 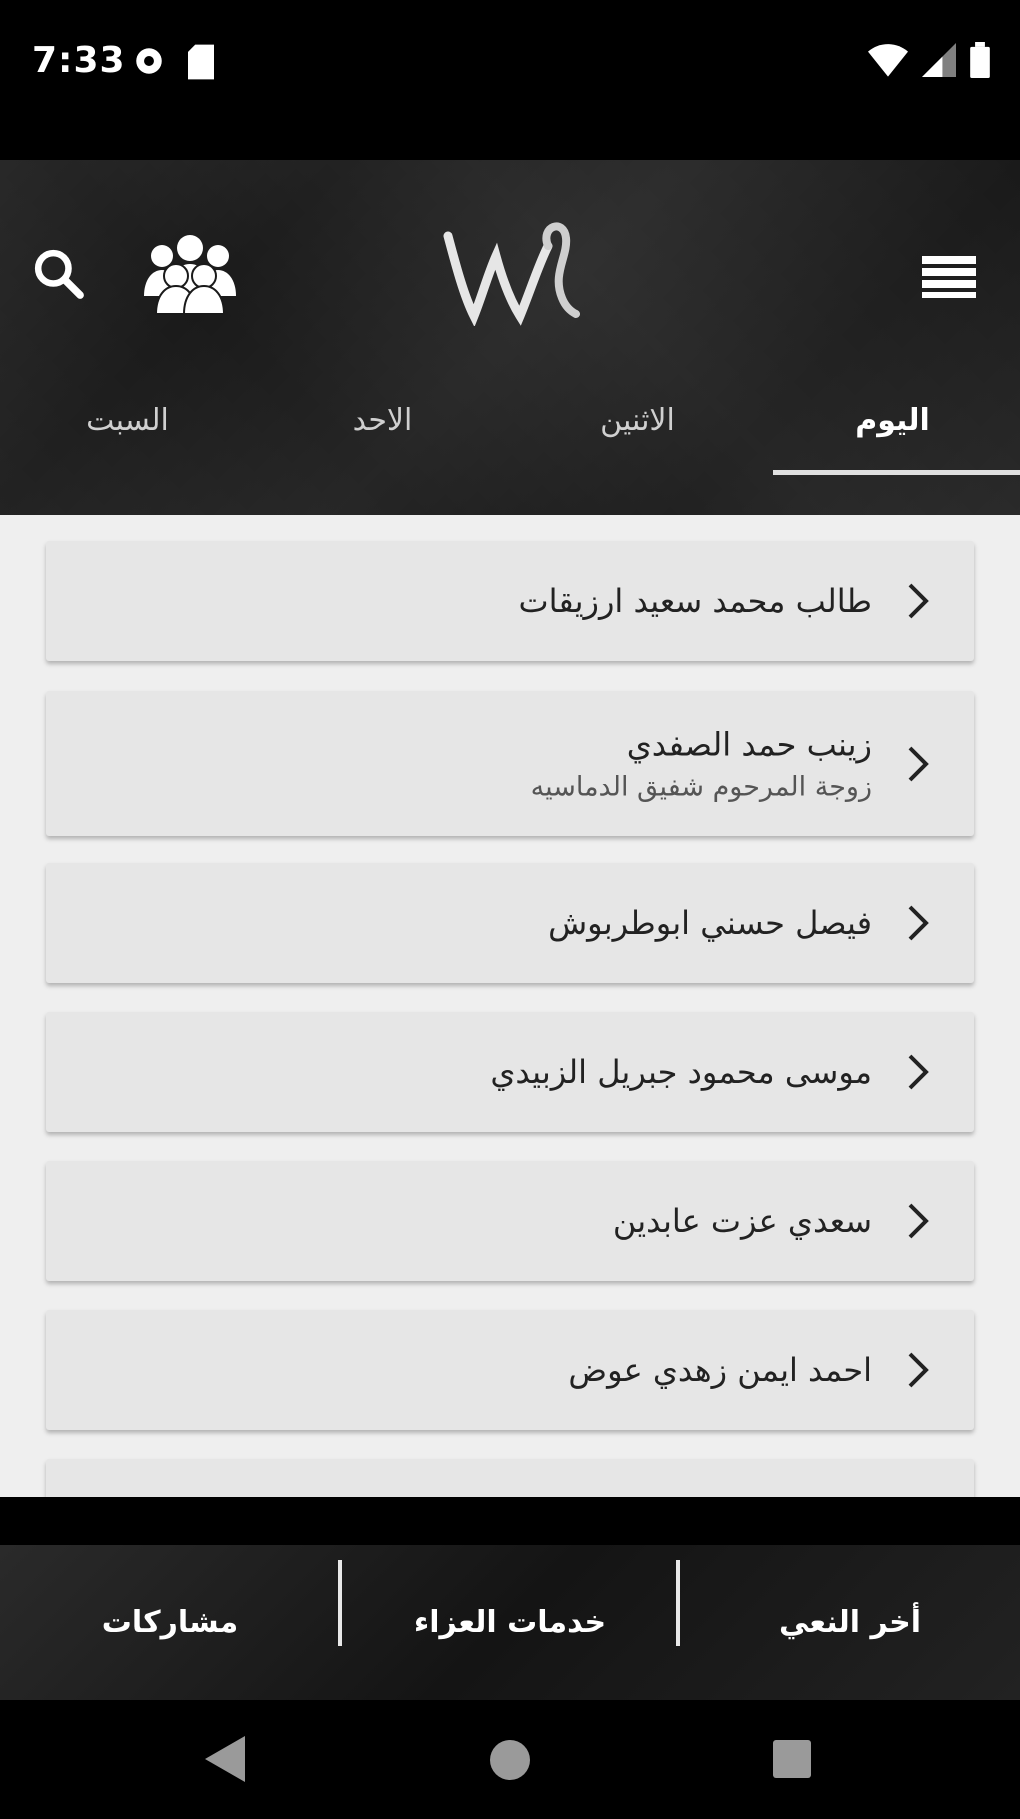 What do you see at coordinates (510, 65) in the screenshot?
I see `status-bar: 7:33` at bounding box center [510, 65].